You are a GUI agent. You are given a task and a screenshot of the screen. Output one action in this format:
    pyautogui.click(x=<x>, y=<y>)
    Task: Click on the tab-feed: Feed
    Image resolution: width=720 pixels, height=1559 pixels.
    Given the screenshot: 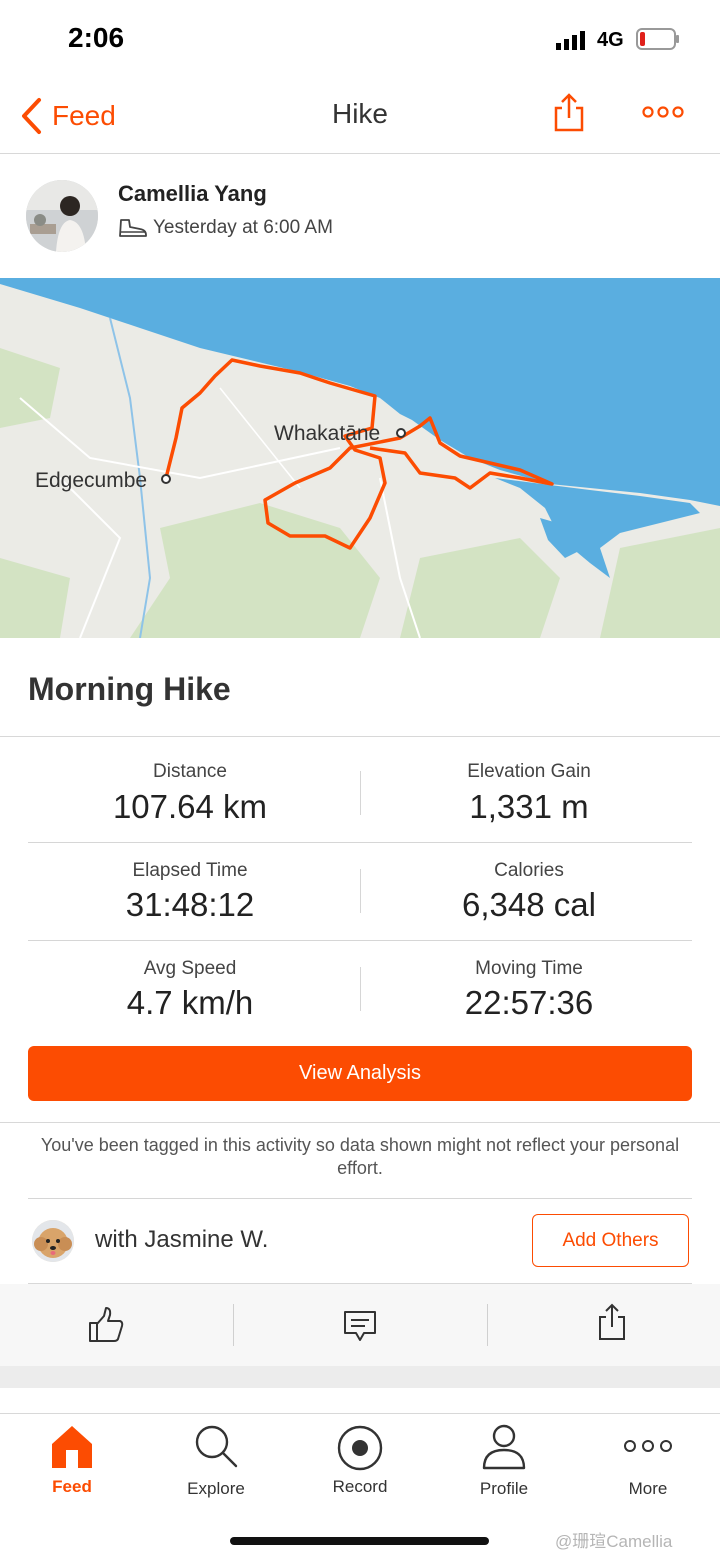 What is the action you would take?
    pyautogui.click(x=72, y=1464)
    